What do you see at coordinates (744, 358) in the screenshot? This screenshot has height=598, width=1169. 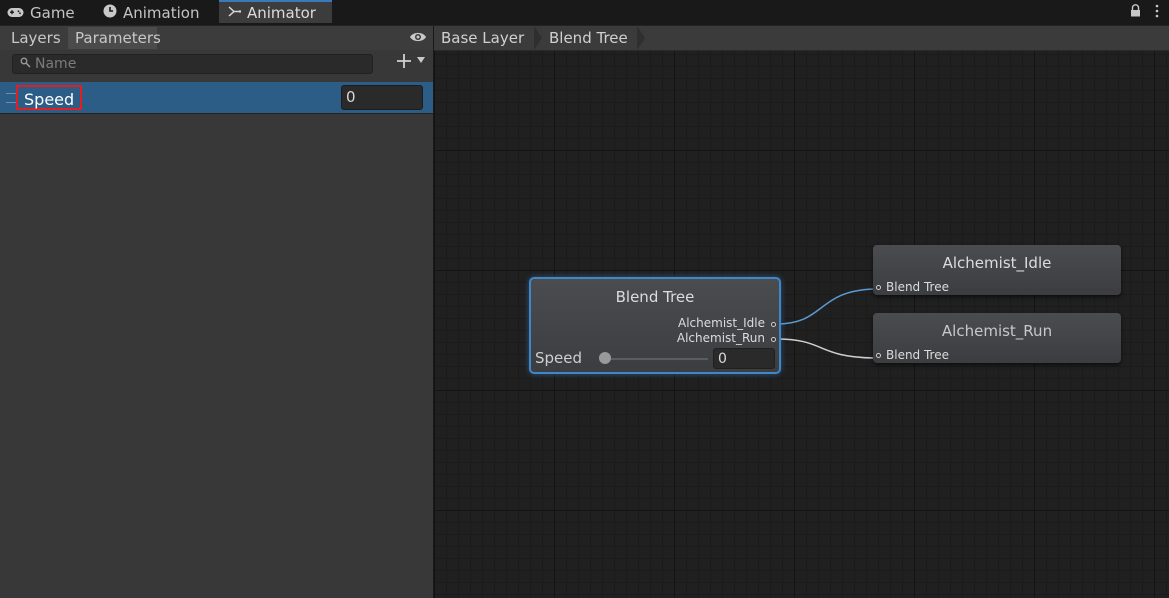 I see `blend-value-field: 0` at bounding box center [744, 358].